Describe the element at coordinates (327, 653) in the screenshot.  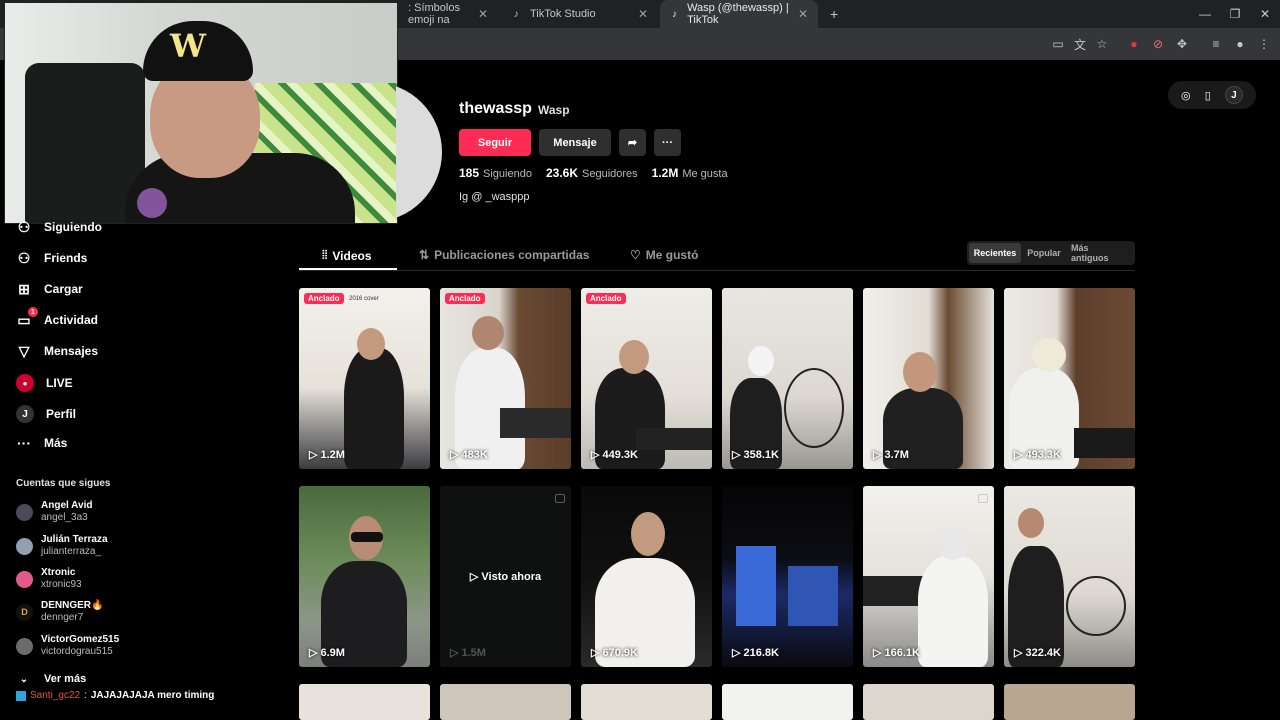
I see `view-count: ▷ 6.9M` at that location.